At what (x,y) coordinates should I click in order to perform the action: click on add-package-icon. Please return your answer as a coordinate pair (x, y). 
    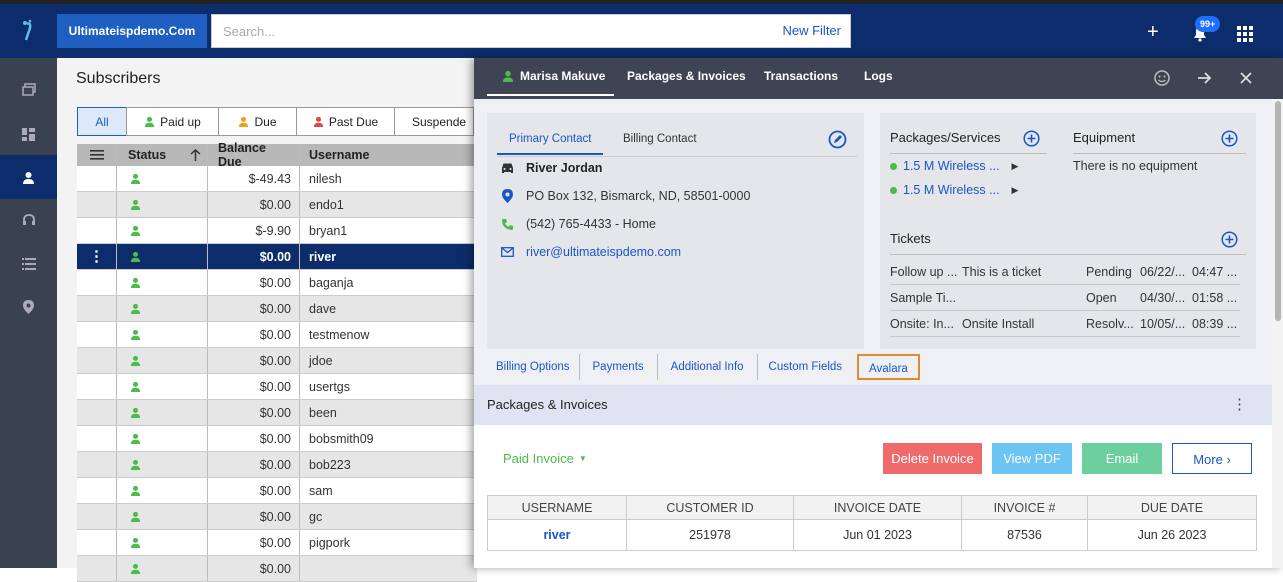
    Looking at the image, I should click on (1031, 138).